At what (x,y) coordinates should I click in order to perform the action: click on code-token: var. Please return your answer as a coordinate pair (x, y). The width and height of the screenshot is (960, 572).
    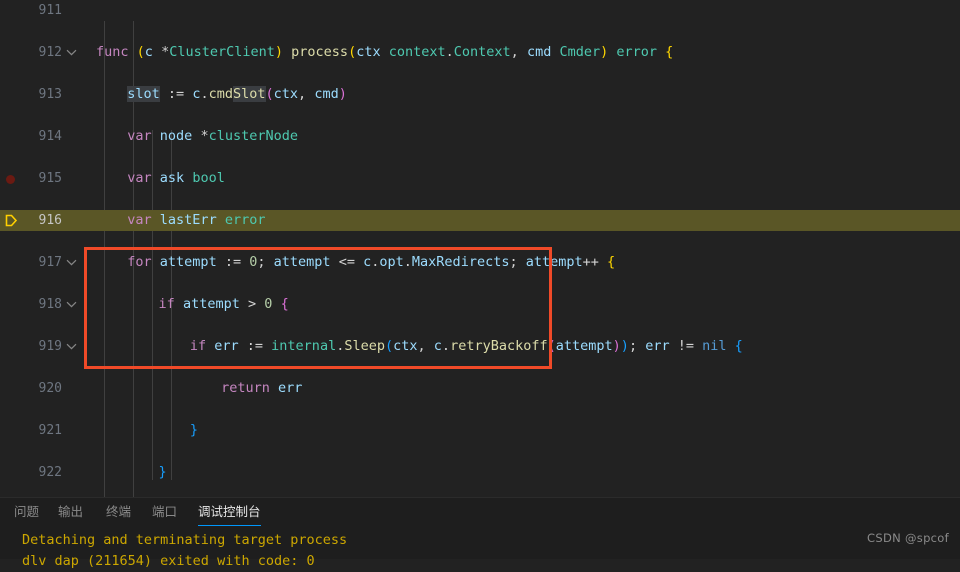
    Looking at the image, I should click on (139, 136).